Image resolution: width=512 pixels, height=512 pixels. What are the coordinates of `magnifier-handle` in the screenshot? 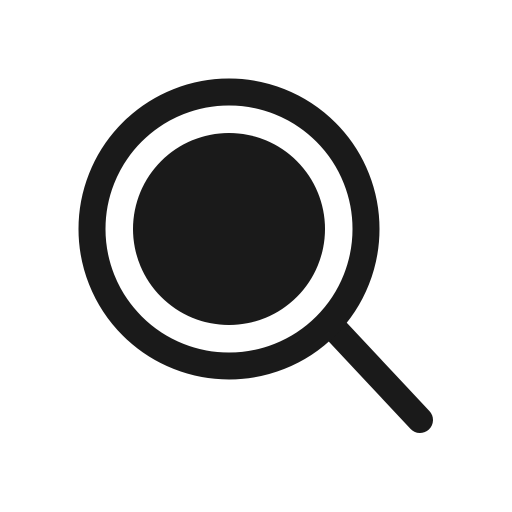 It's located at (376, 373).